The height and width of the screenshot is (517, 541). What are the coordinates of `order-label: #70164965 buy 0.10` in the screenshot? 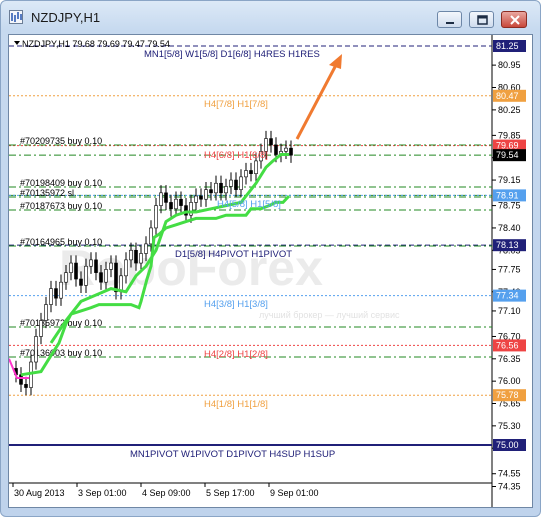 It's located at (61, 242).